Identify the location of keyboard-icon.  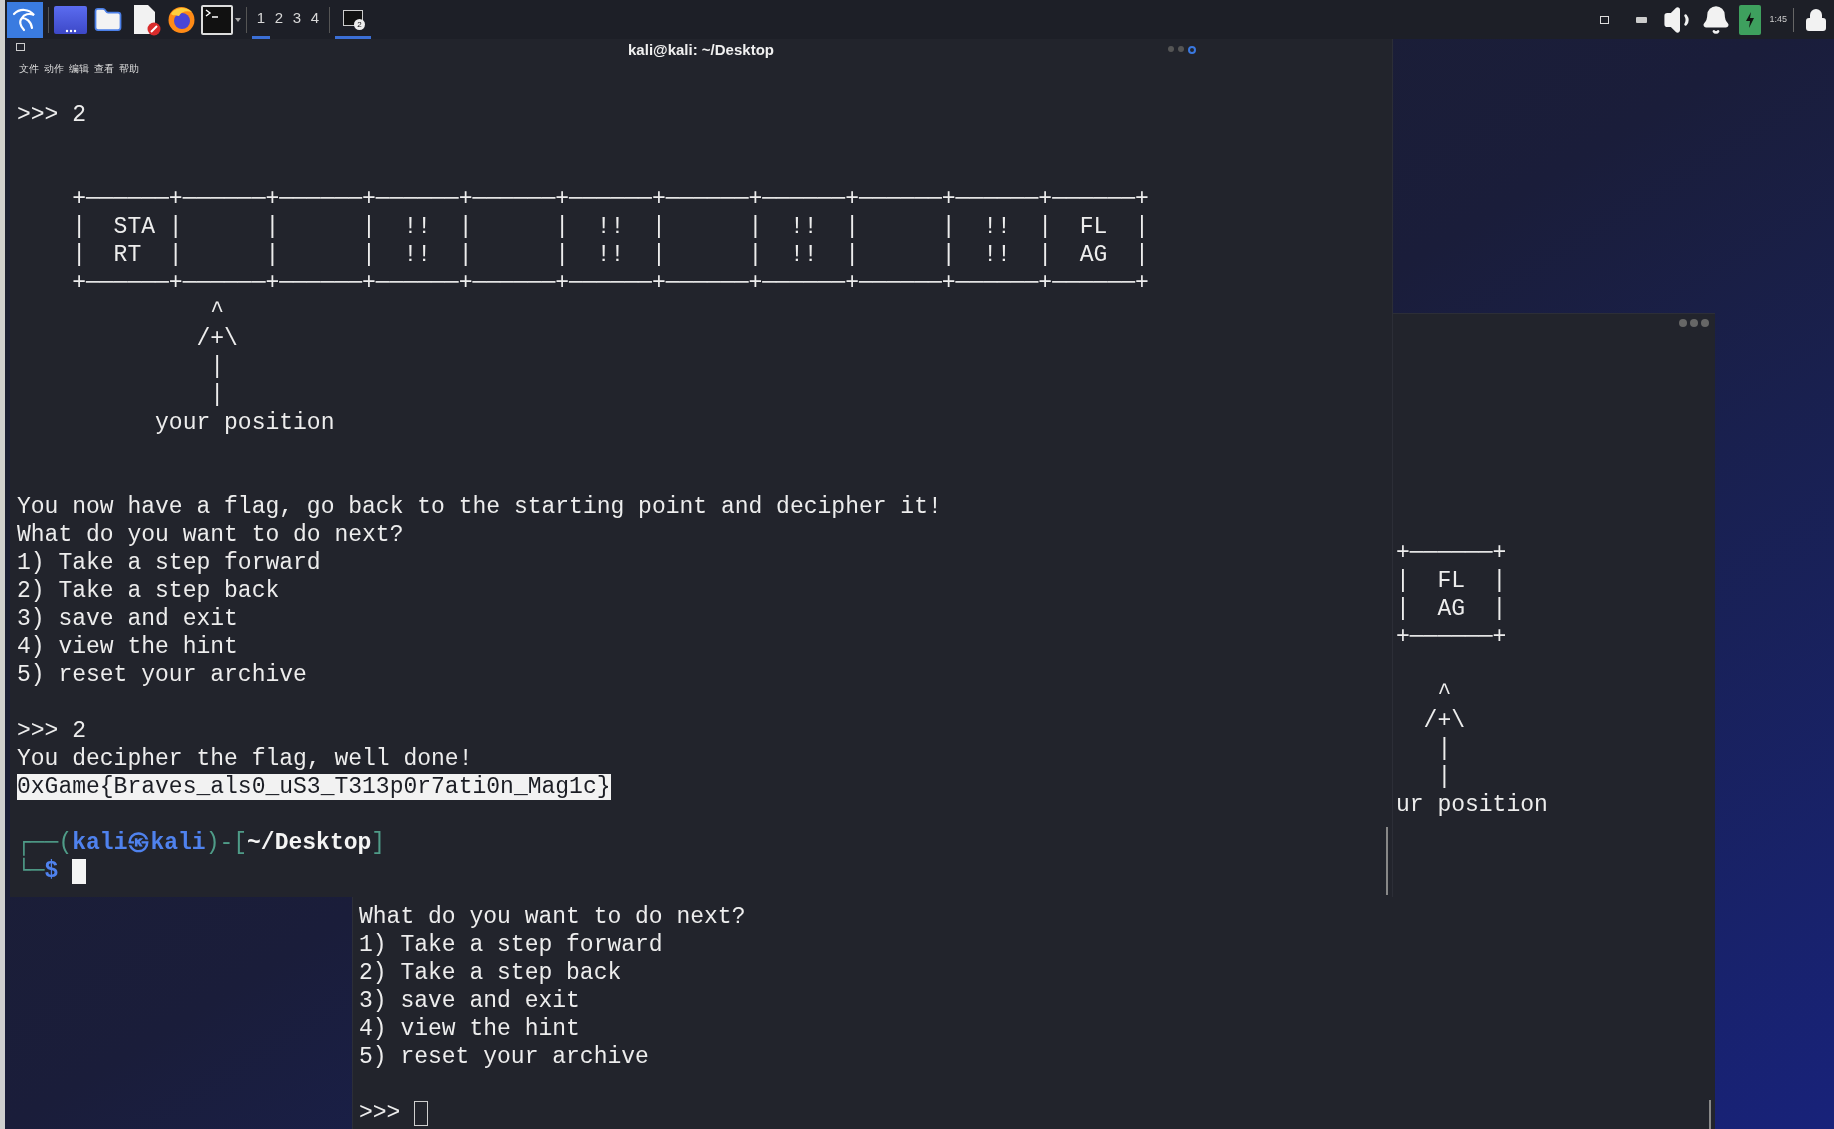
(1642, 19).